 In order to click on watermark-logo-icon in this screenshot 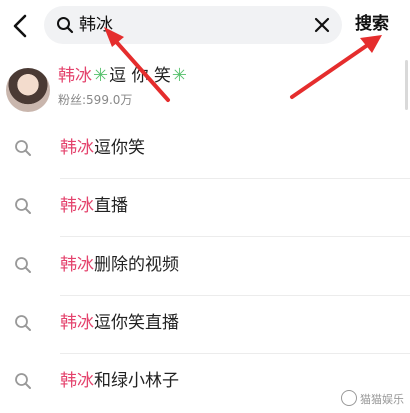, I will do `click(349, 398)`.